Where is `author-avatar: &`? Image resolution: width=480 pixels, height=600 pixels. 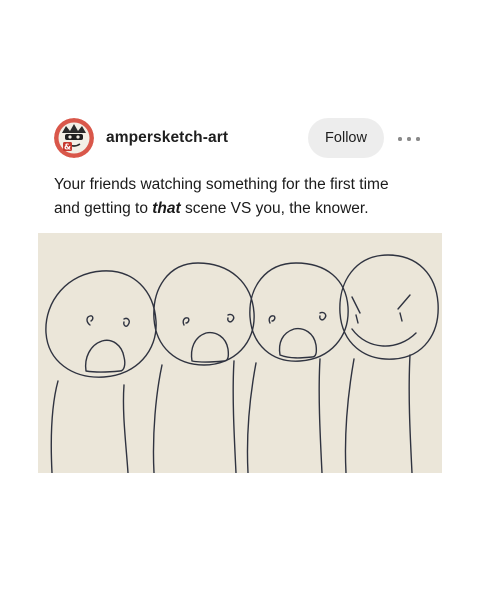
author-avatar: & is located at coordinates (74, 138).